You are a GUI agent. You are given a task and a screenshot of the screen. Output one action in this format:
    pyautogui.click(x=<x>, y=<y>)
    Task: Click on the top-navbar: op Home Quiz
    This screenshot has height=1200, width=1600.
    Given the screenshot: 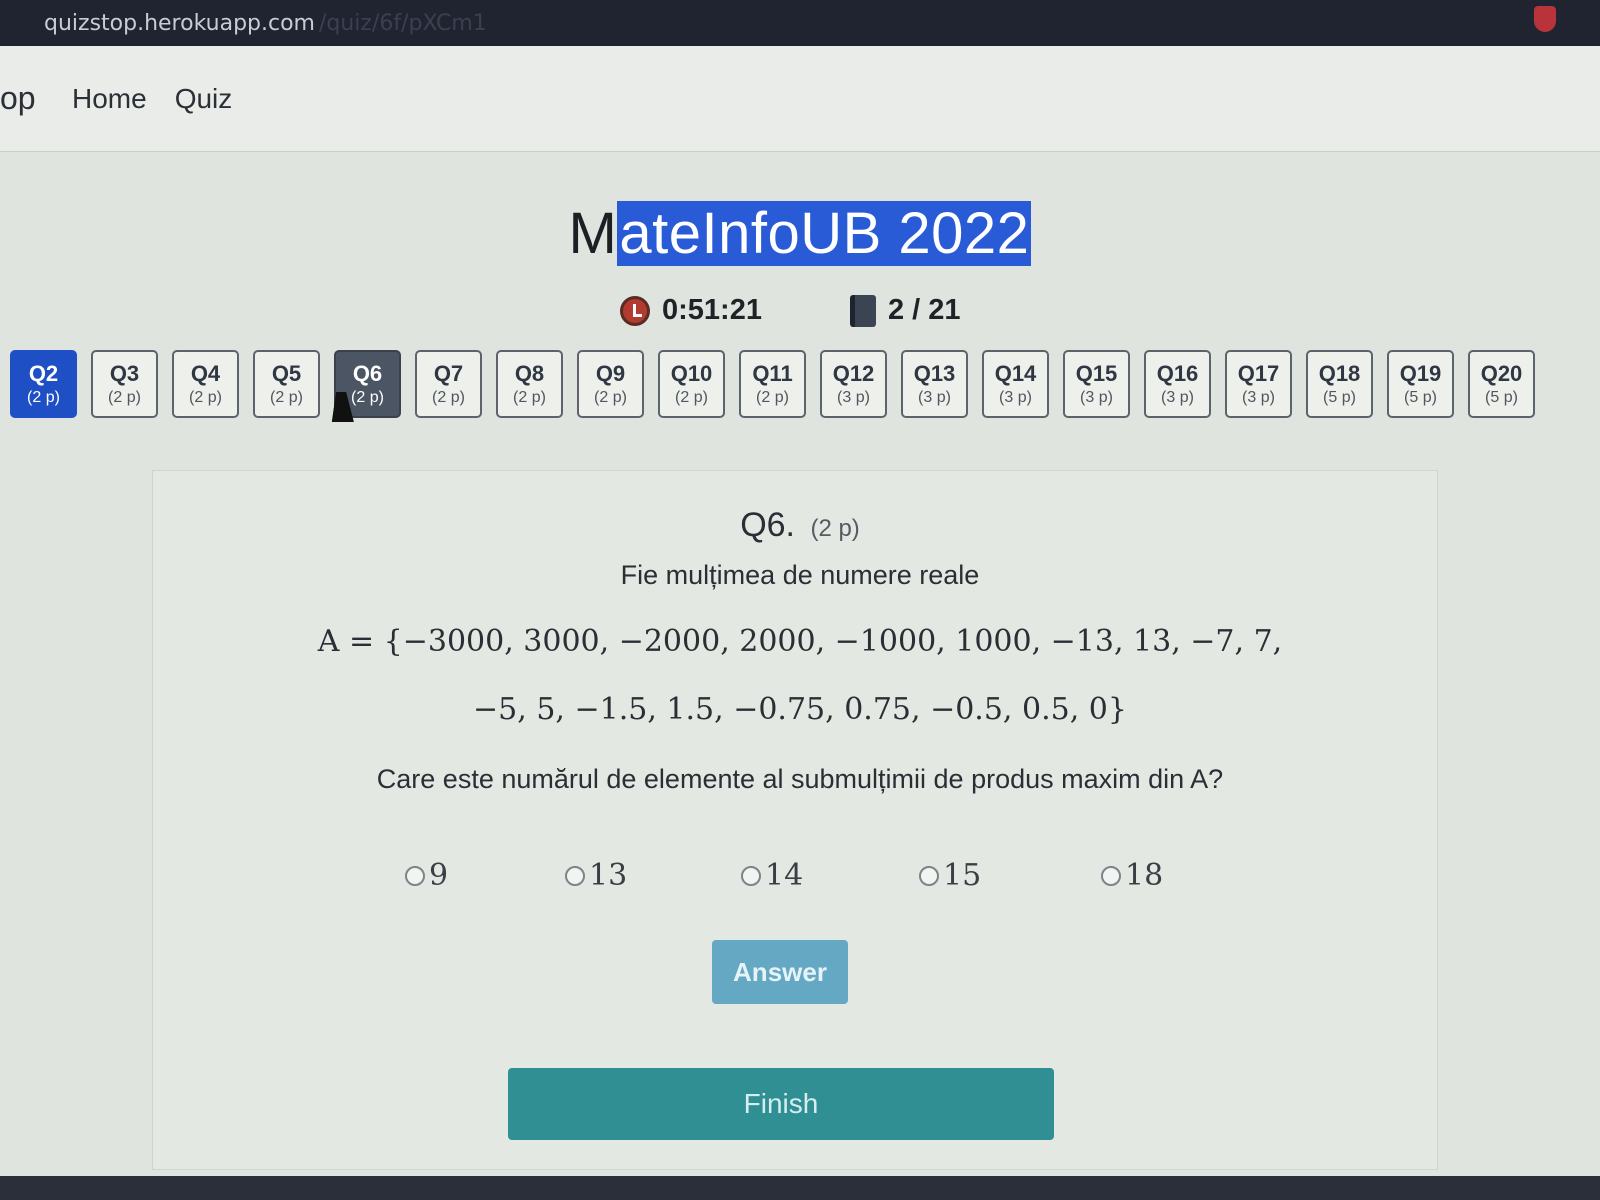 What is the action you would take?
    pyautogui.click(x=800, y=99)
    